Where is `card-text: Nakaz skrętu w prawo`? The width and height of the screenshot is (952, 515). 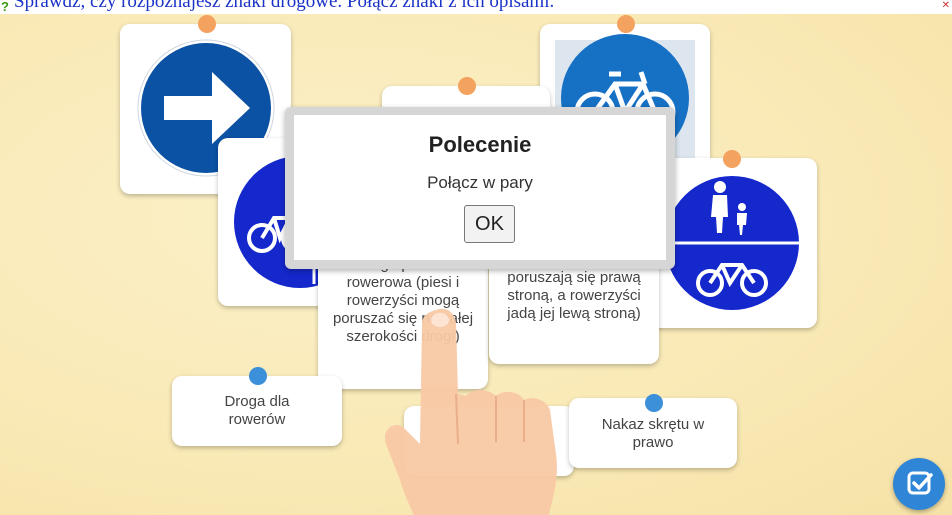 card-text: Nakaz skrętu w prawo is located at coordinates (653, 433).